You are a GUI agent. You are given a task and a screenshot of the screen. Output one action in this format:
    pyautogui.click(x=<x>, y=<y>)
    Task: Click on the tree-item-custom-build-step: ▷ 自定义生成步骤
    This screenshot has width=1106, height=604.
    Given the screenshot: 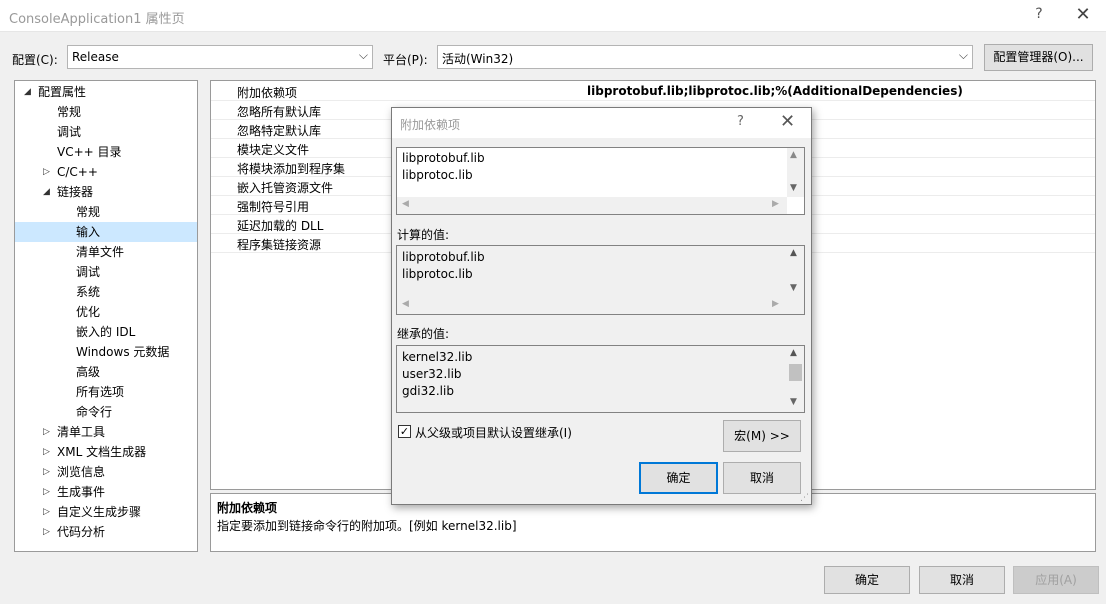 What is the action you would take?
    pyautogui.click(x=106, y=512)
    